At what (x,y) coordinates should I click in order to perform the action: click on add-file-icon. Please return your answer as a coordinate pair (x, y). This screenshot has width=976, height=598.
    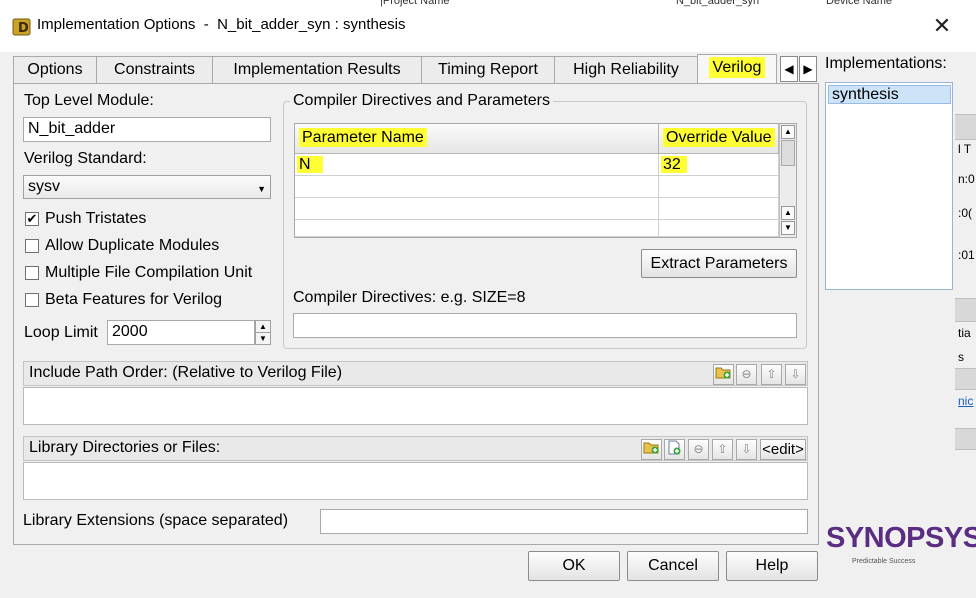
    Looking at the image, I should click on (674, 449).